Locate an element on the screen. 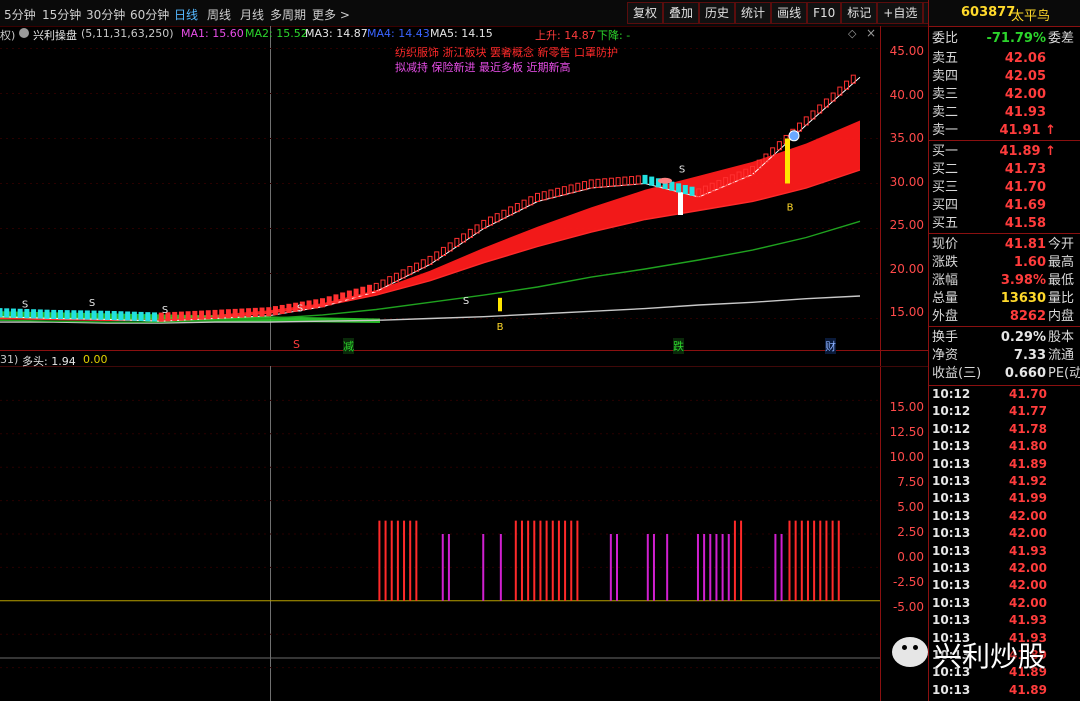 Image resolution: width=1080 pixels, height=701 pixels. tick-row: 10:12 41.70 is located at coordinates (1005, 394).